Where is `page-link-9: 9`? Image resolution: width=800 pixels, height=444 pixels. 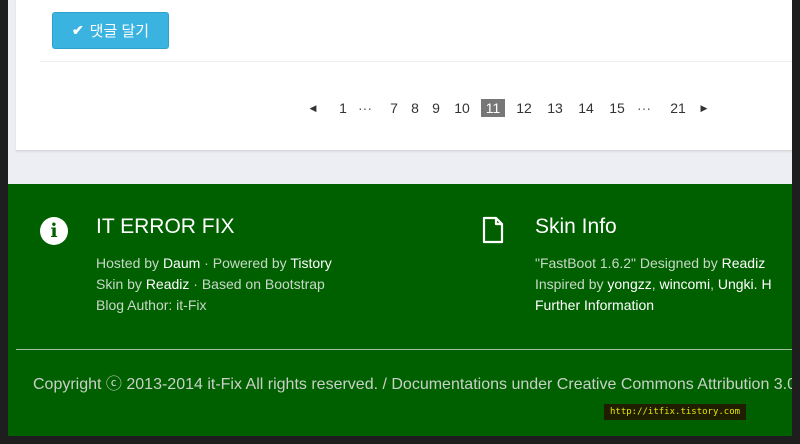 page-link-9: 9 is located at coordinates (436, 108).